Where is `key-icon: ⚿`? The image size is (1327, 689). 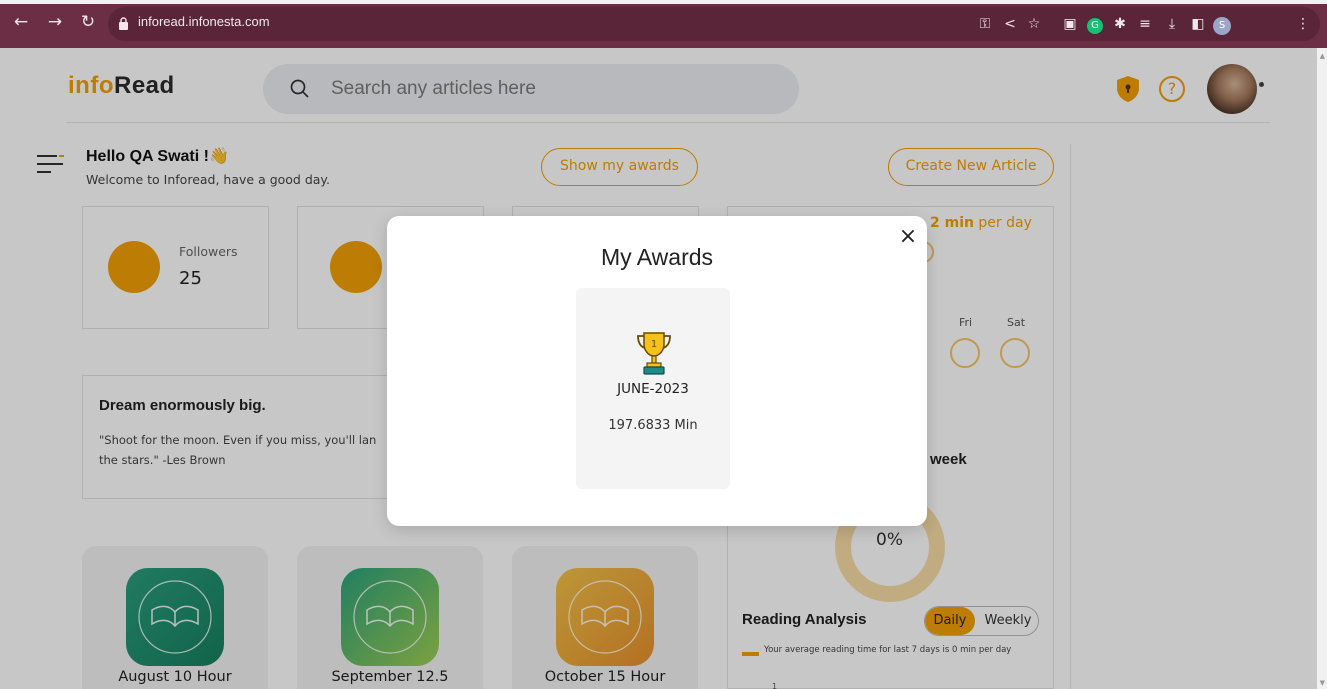
key-icon: ⚿ is located at coordinates (985, 24).